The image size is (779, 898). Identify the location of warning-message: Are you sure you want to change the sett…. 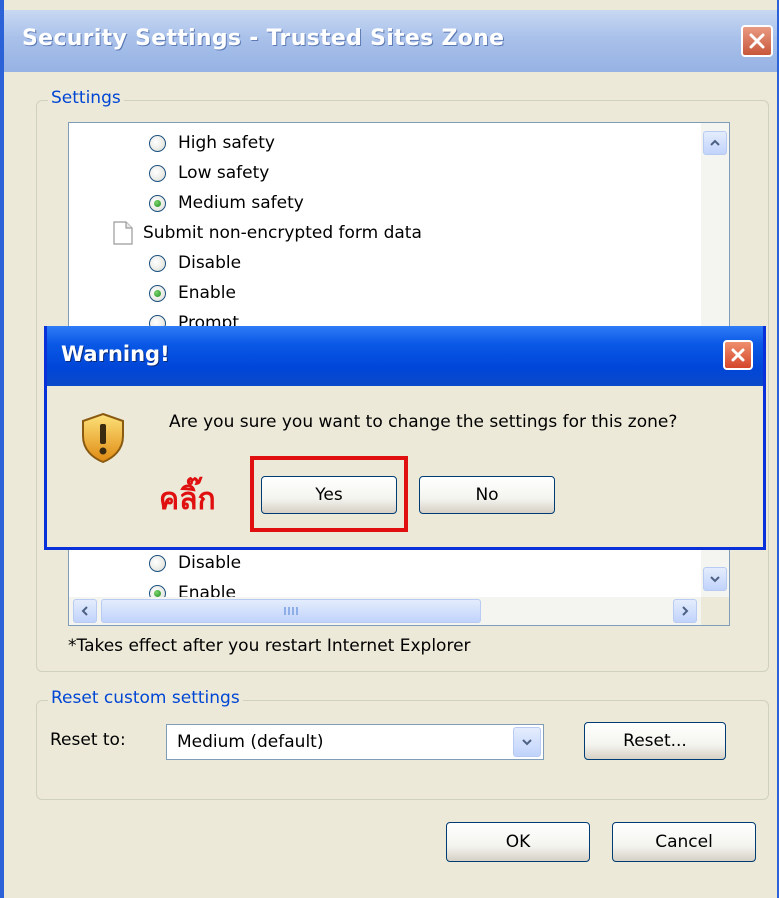
(423, 422).